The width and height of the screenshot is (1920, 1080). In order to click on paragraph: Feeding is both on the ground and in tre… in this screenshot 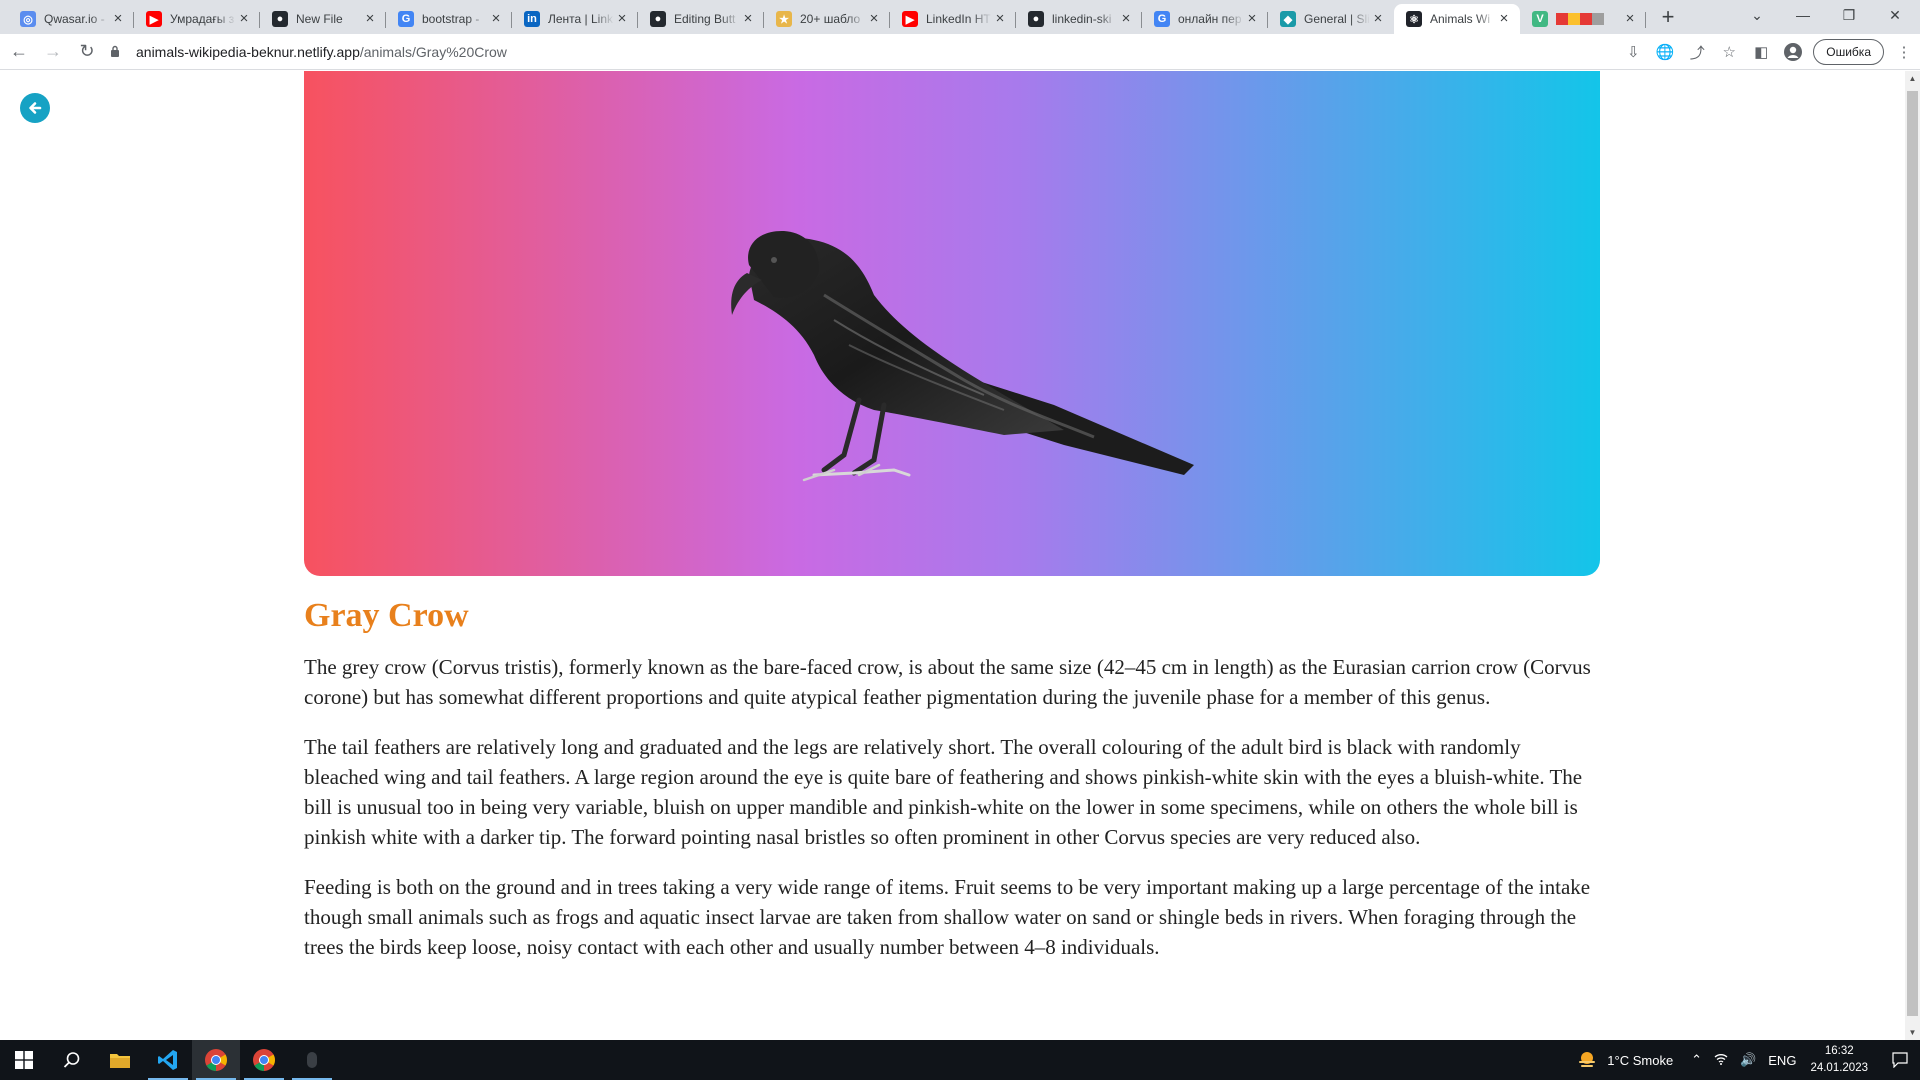, I will do `click(947, 917)`.